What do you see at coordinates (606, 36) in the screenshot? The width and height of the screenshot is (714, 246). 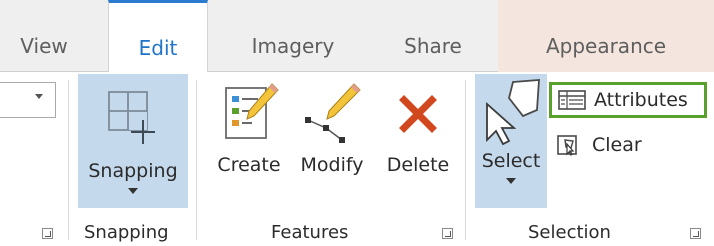 I see `tab-appearance: Appearance` at bounding box center [606, 36].